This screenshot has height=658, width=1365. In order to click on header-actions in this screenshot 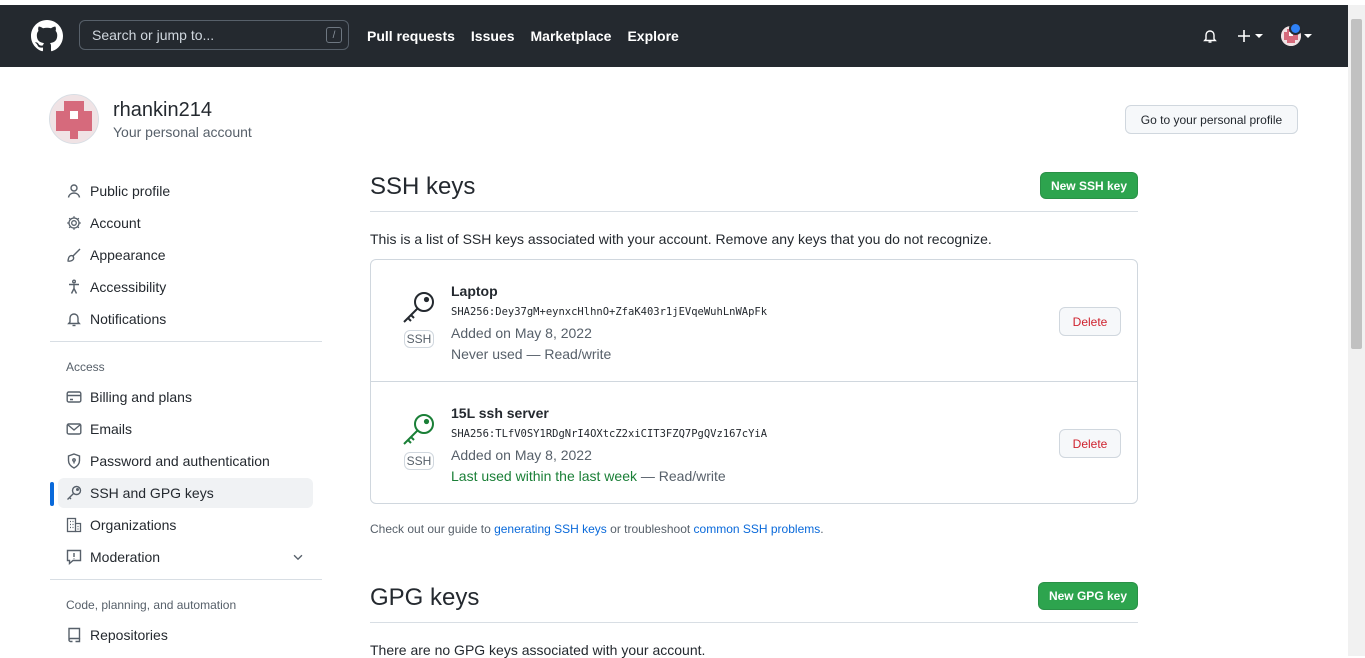, I will do `click(1257, 36)`.